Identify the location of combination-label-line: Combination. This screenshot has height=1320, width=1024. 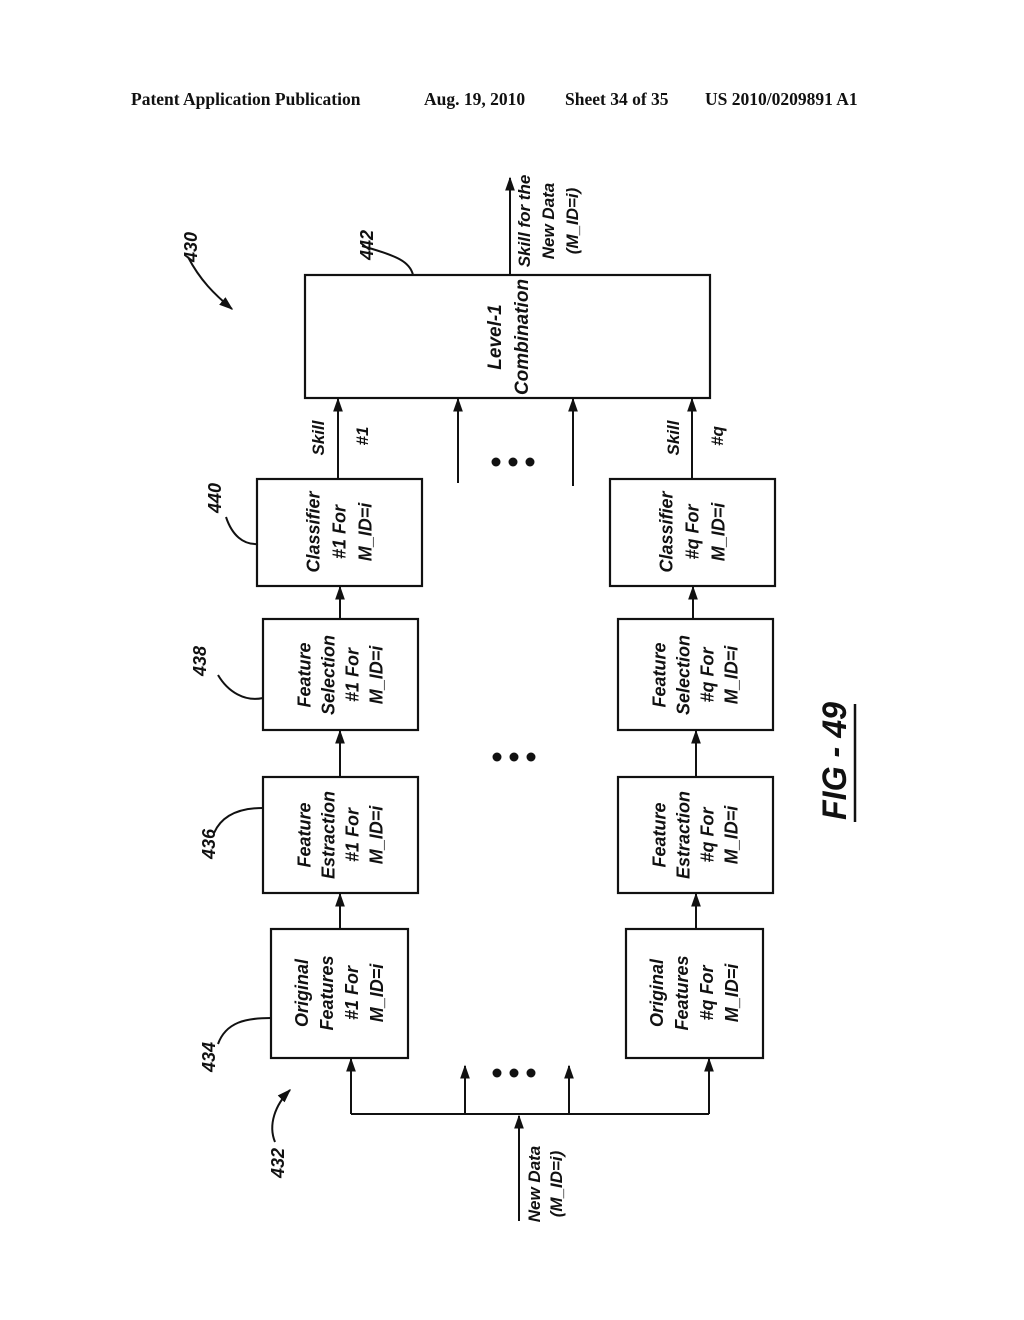
(522, 337).